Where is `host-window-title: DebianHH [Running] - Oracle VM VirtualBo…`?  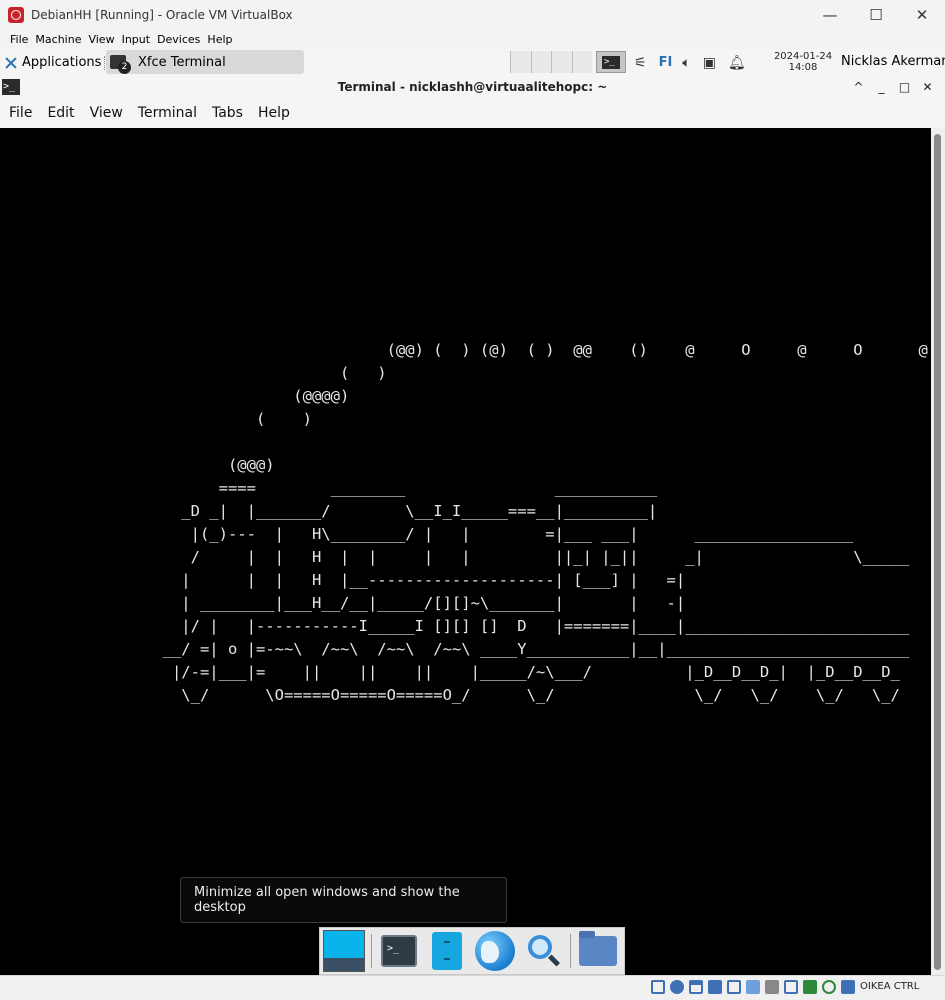 host-window-title: DebianHH [Running] - Oracle VM VirtualBo… is located at coordinates (162, 15).